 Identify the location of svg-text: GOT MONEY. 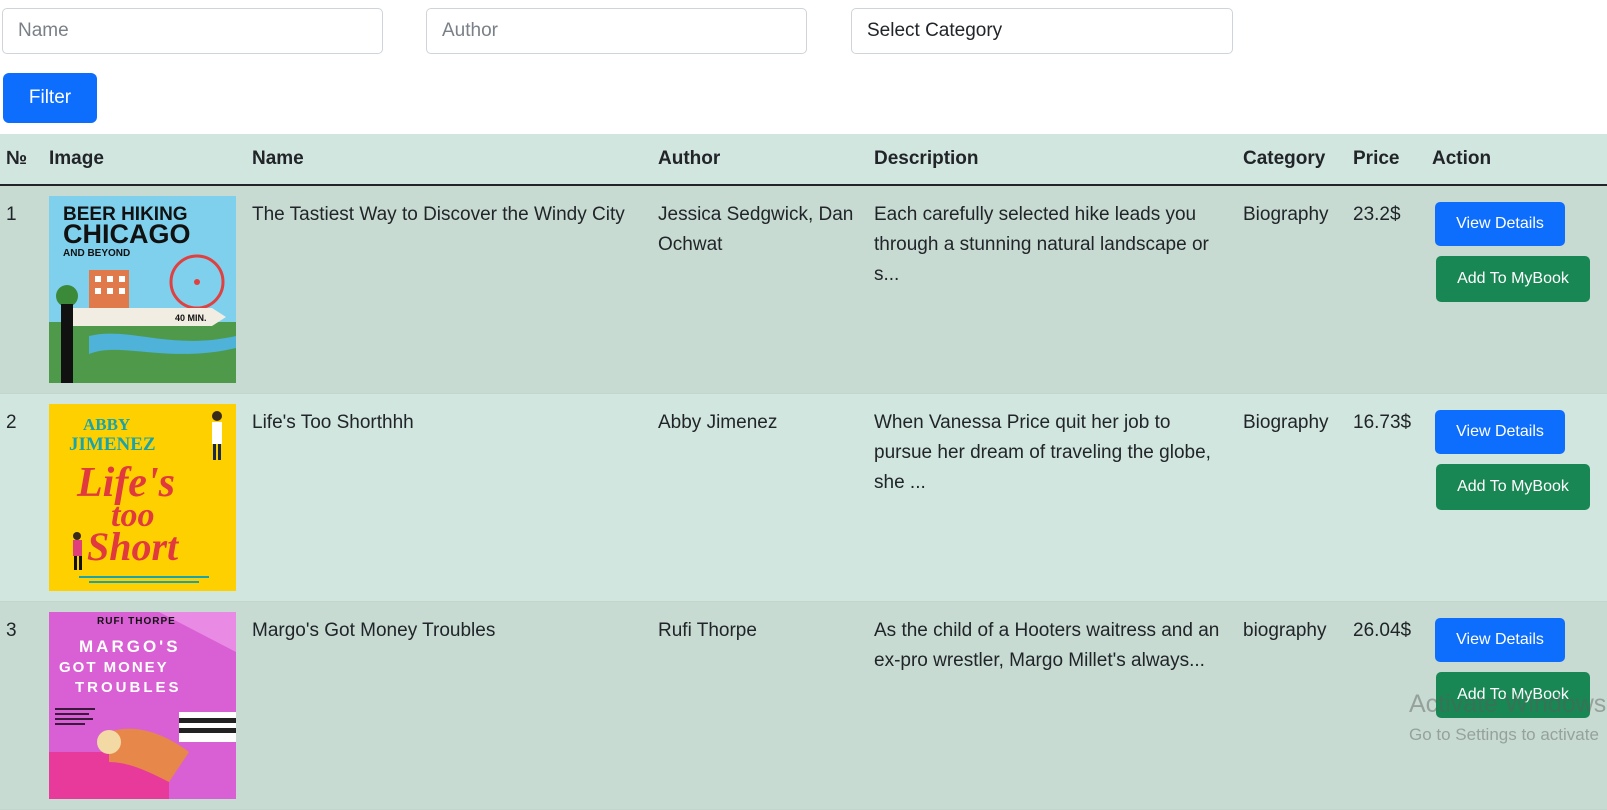
(114, 667).